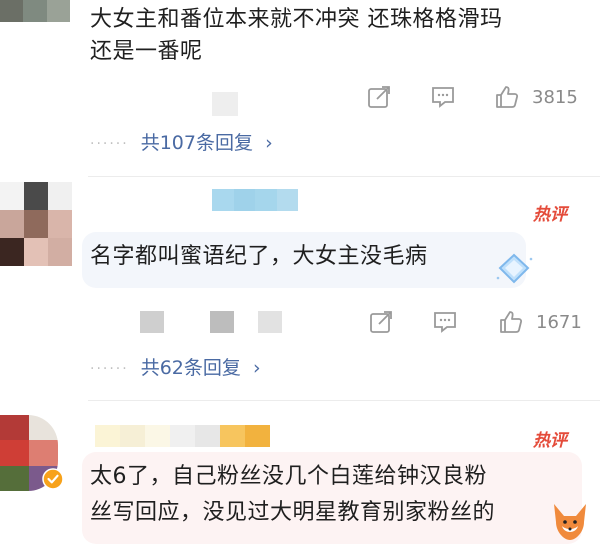 The image size is (600, 545). I want to click on verified-badge-icon, so click(53, 479).